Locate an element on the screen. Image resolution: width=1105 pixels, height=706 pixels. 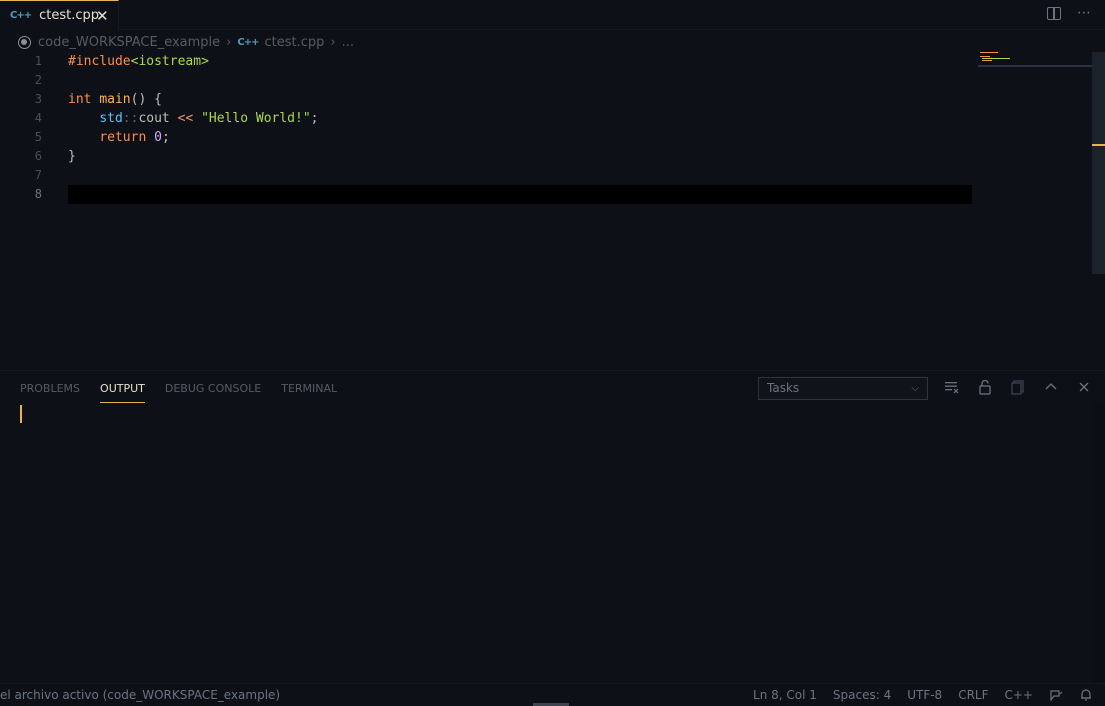
token-operator: << is located at coordinates (185, 118).